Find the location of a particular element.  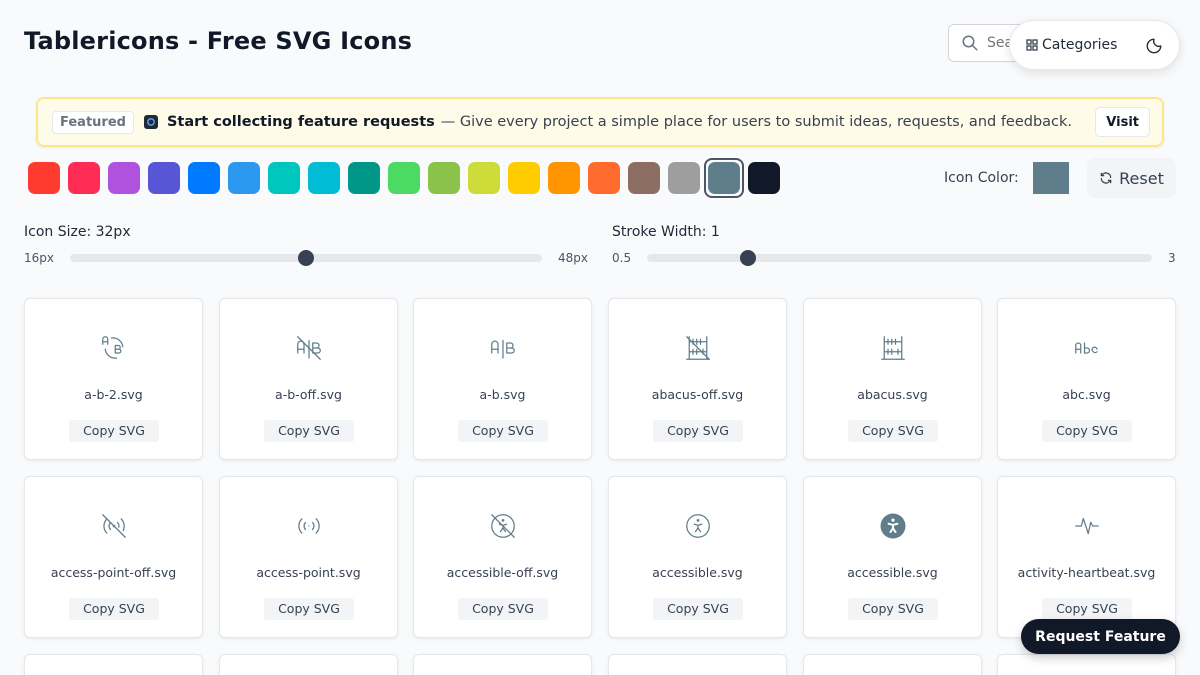

icon-filename: access-point-off.svg is located at coordinates (113, 572).